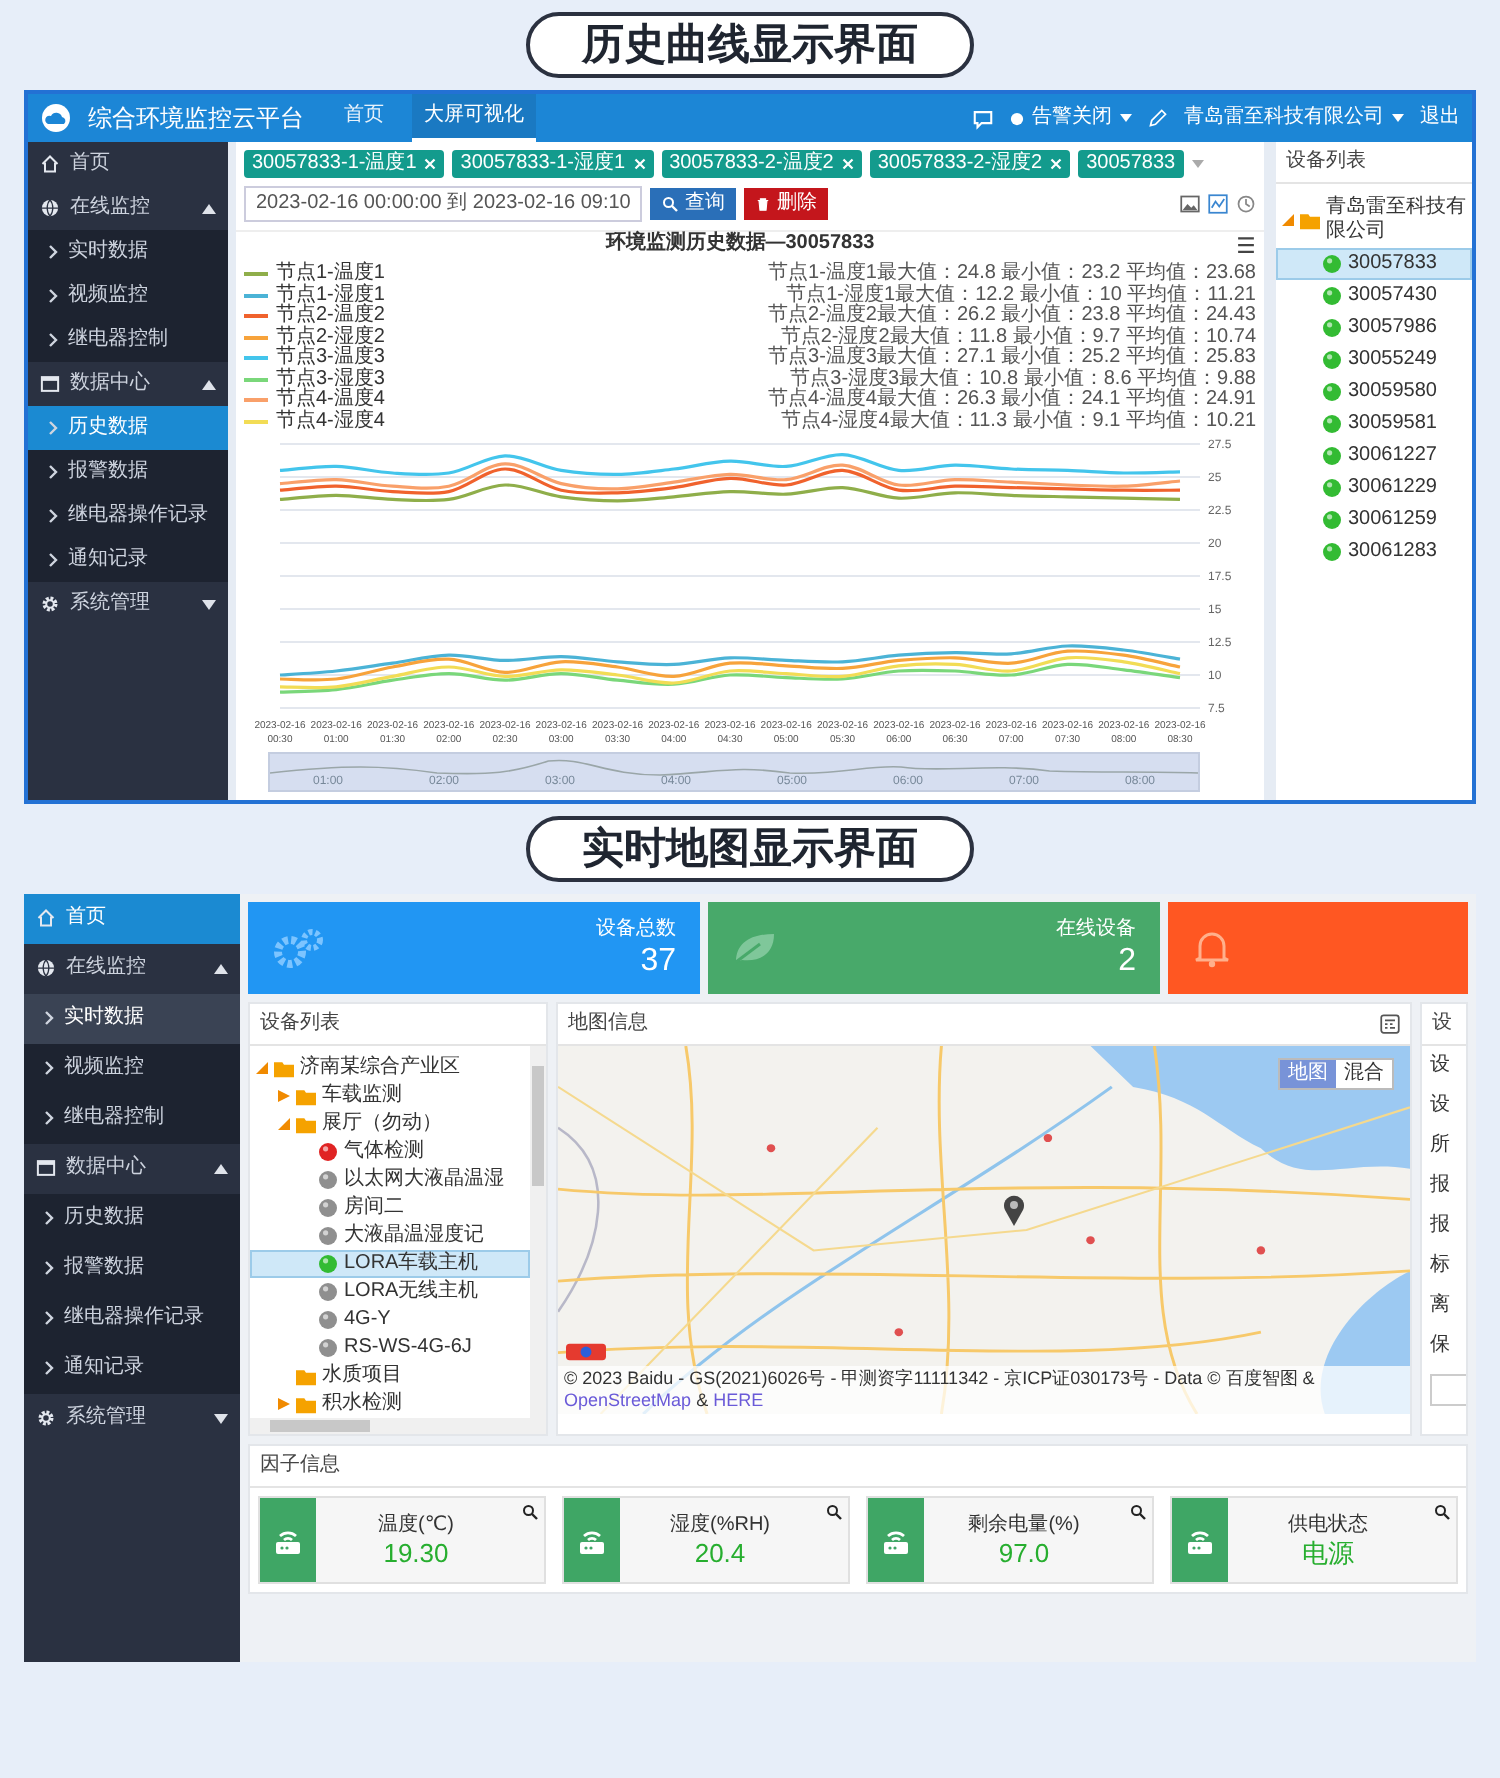 The width and height of the screenshot is (1500, 1778). I want to click on logout-link: 退出, so click(1440, 118).